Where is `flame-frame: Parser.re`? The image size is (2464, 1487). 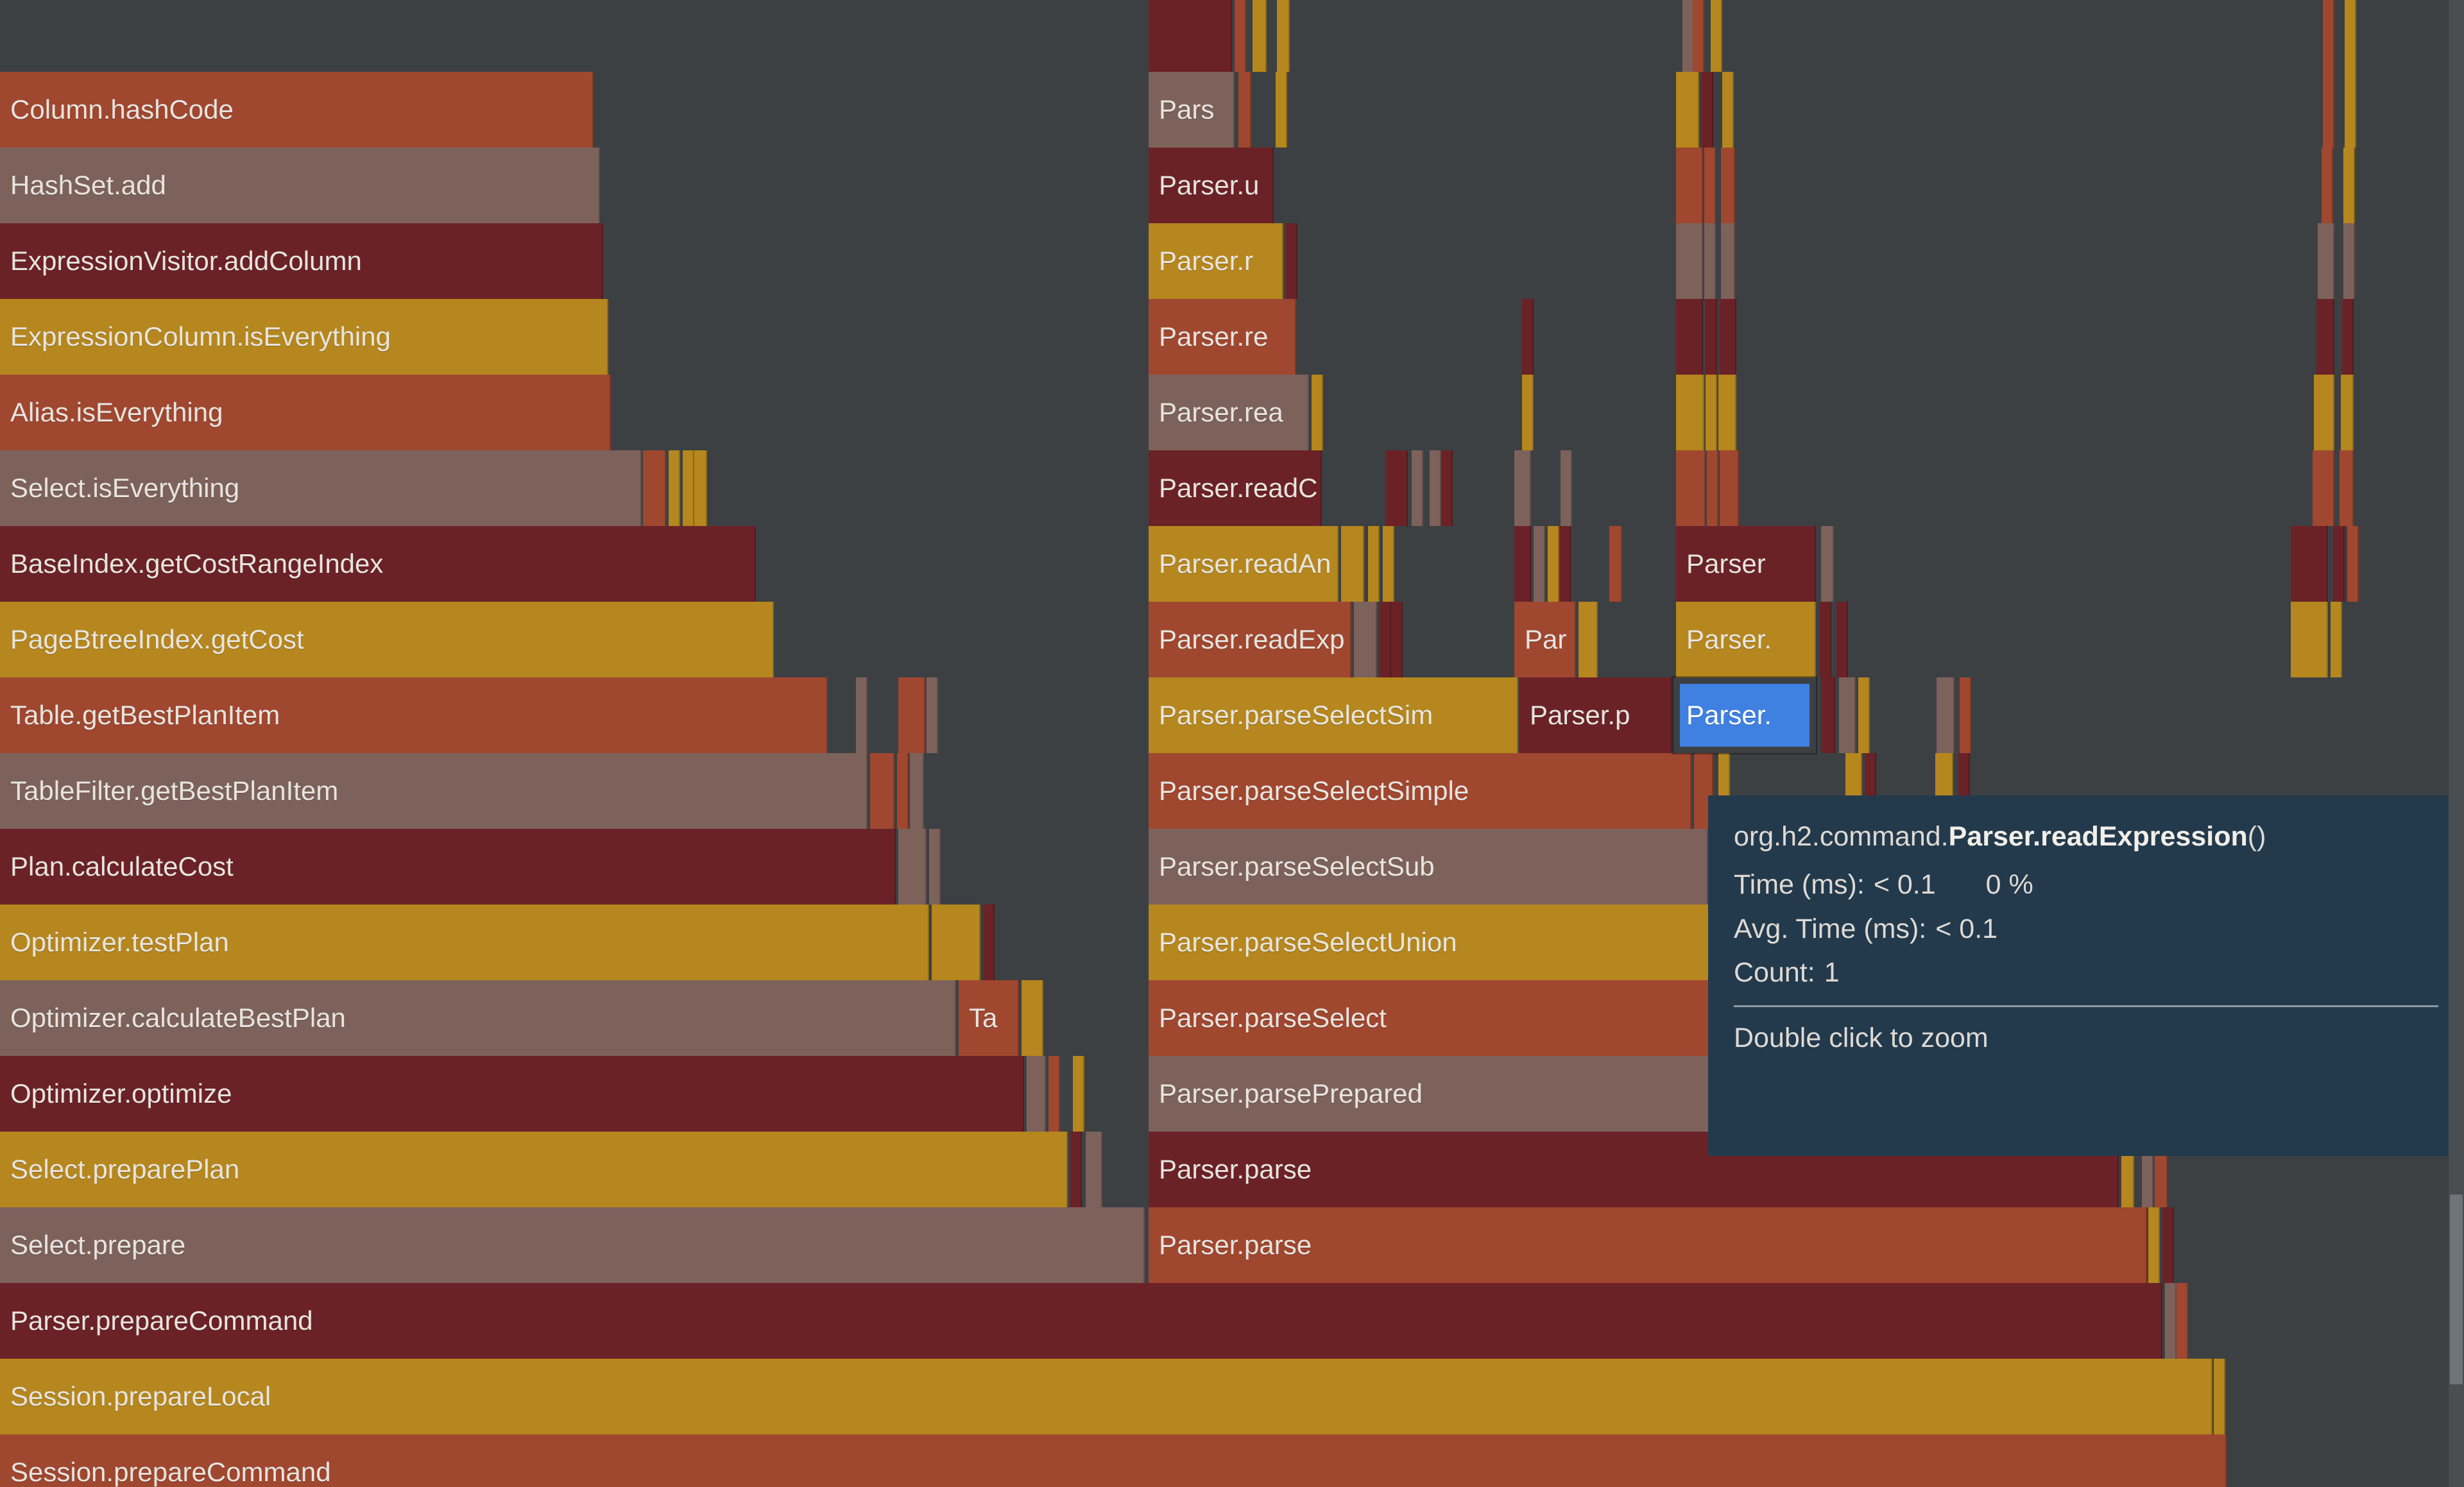 flame-frame: Parser.re is located at coordinates (1222, 337).